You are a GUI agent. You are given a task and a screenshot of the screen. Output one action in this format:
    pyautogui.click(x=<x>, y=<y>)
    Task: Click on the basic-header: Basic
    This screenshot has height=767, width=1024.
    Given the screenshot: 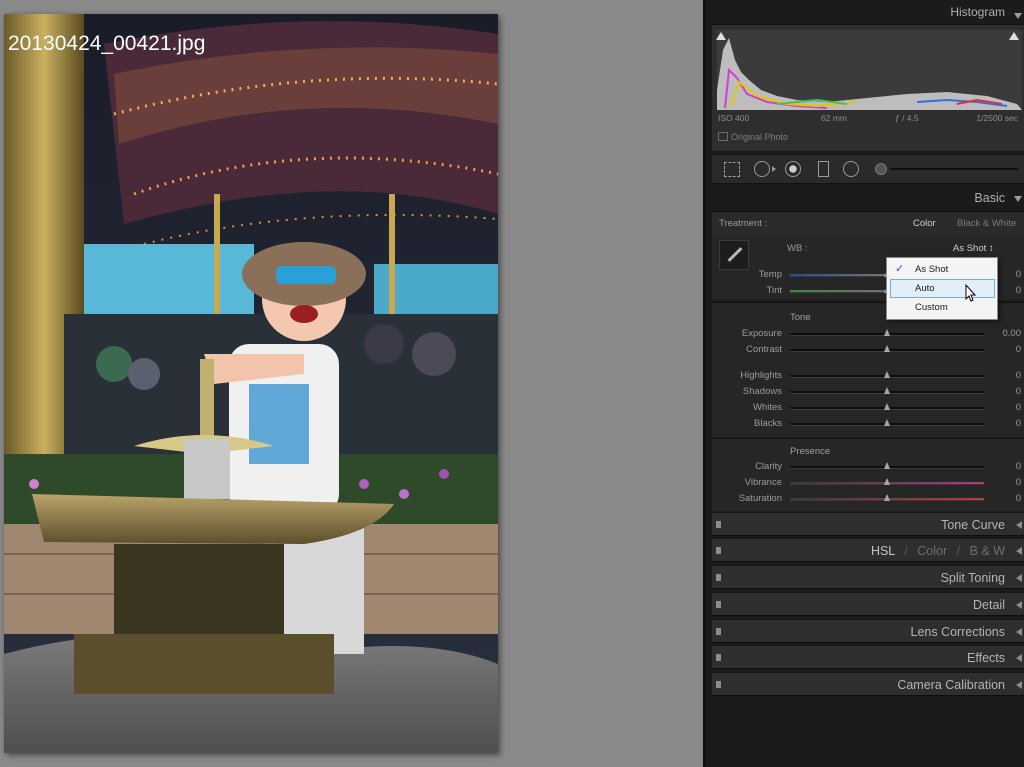 What is the action you would take?
    pyautogui.click(x=868, y=200)
    